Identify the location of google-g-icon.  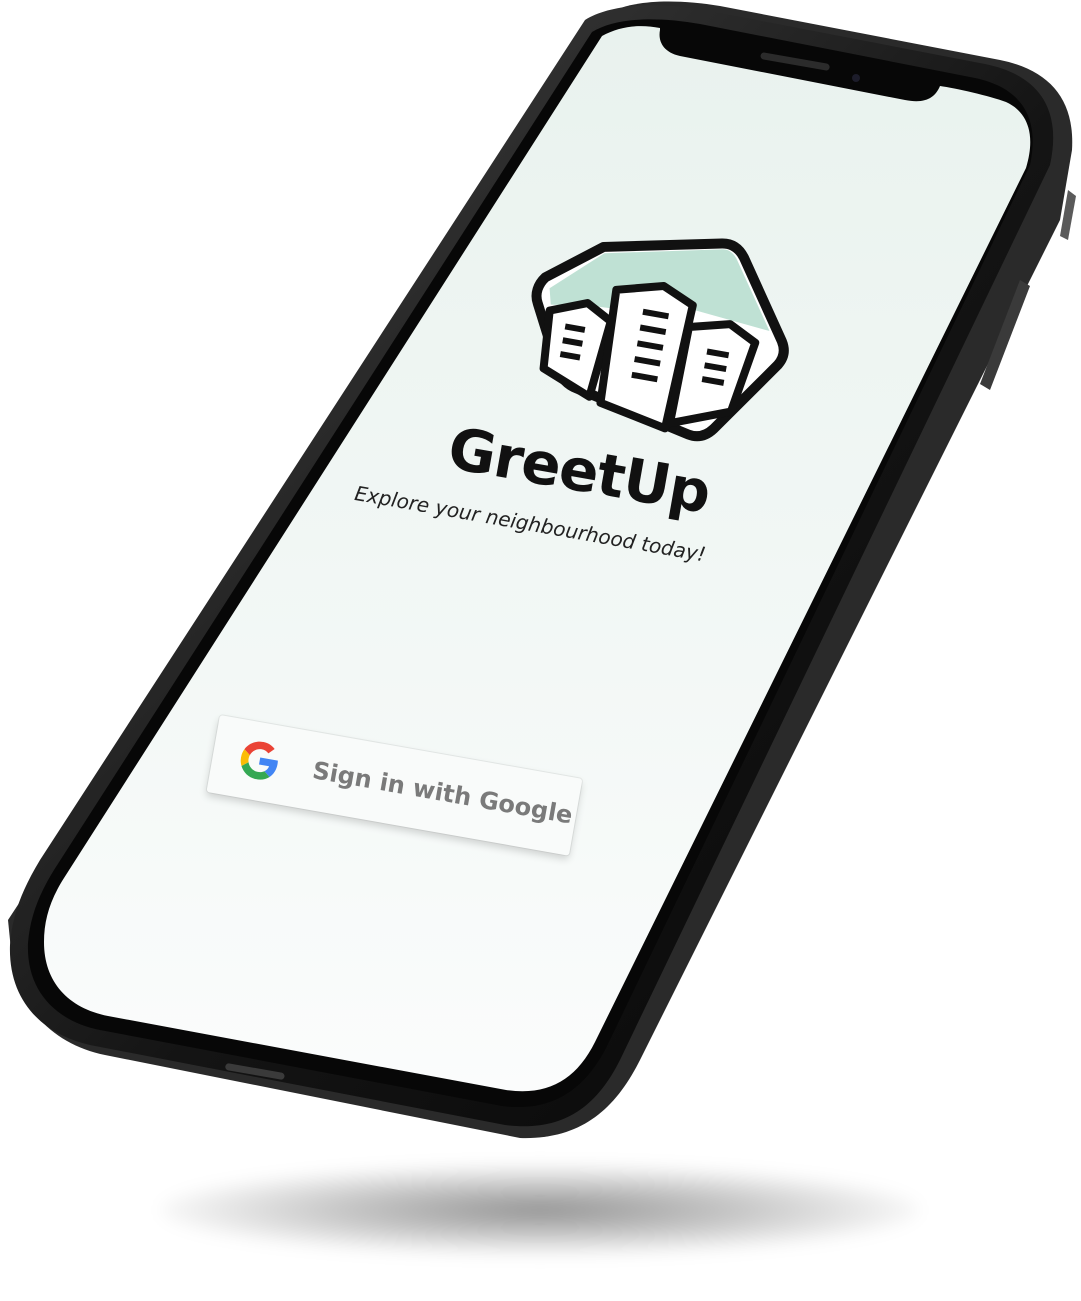
(259, 760).